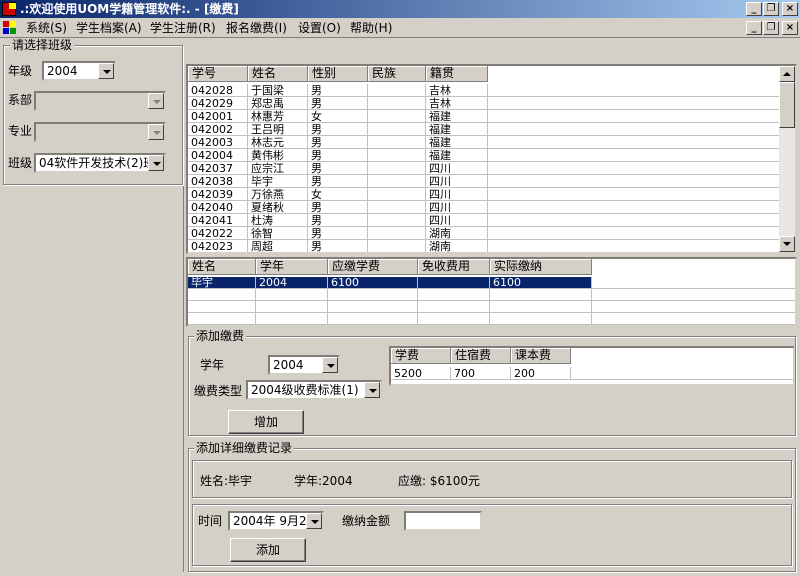  I want to click on fee-standard-grid: 学费 住宿费 课本费 5200 700 200, so click(592, 366).